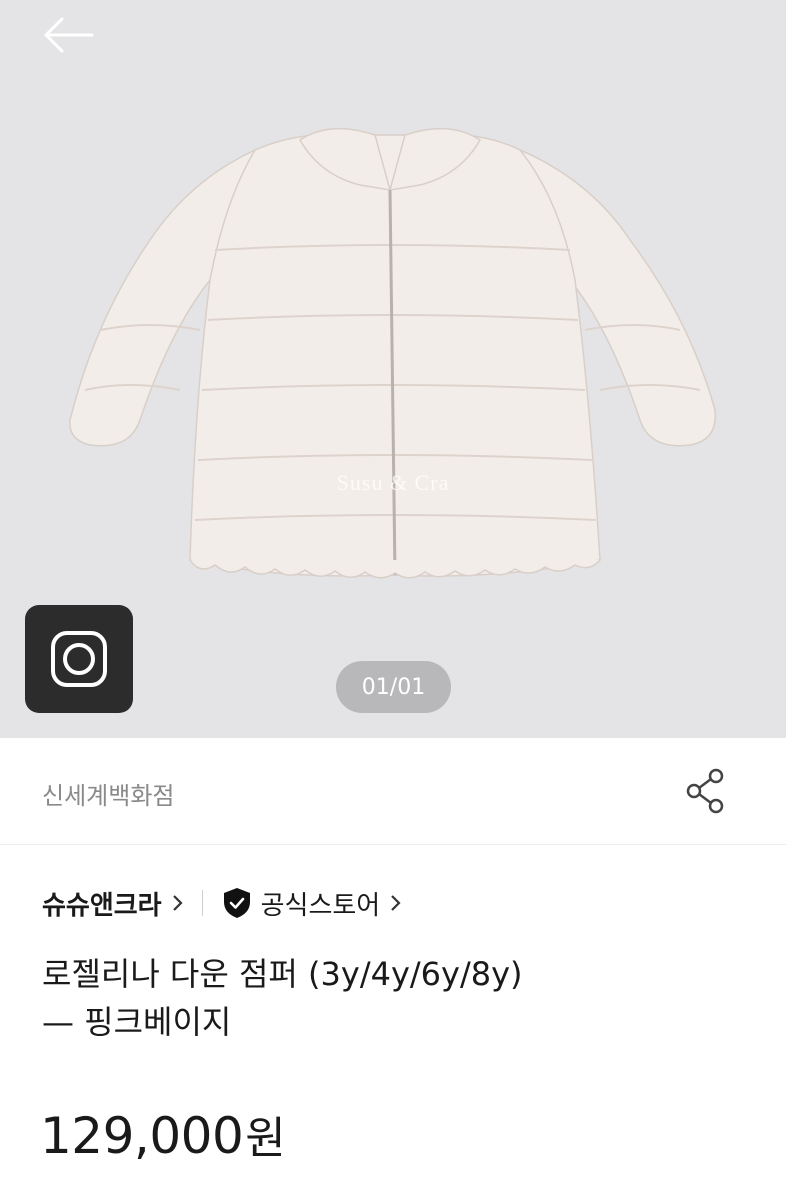 This screenshot has width=786, height=1200. Describe the element at coordinates (392, 998) in the screenshot. I see `product-title: 로젤리나 다운 점퍼 (3y/4y/6y/8y) — 핑크베이지` at that location.